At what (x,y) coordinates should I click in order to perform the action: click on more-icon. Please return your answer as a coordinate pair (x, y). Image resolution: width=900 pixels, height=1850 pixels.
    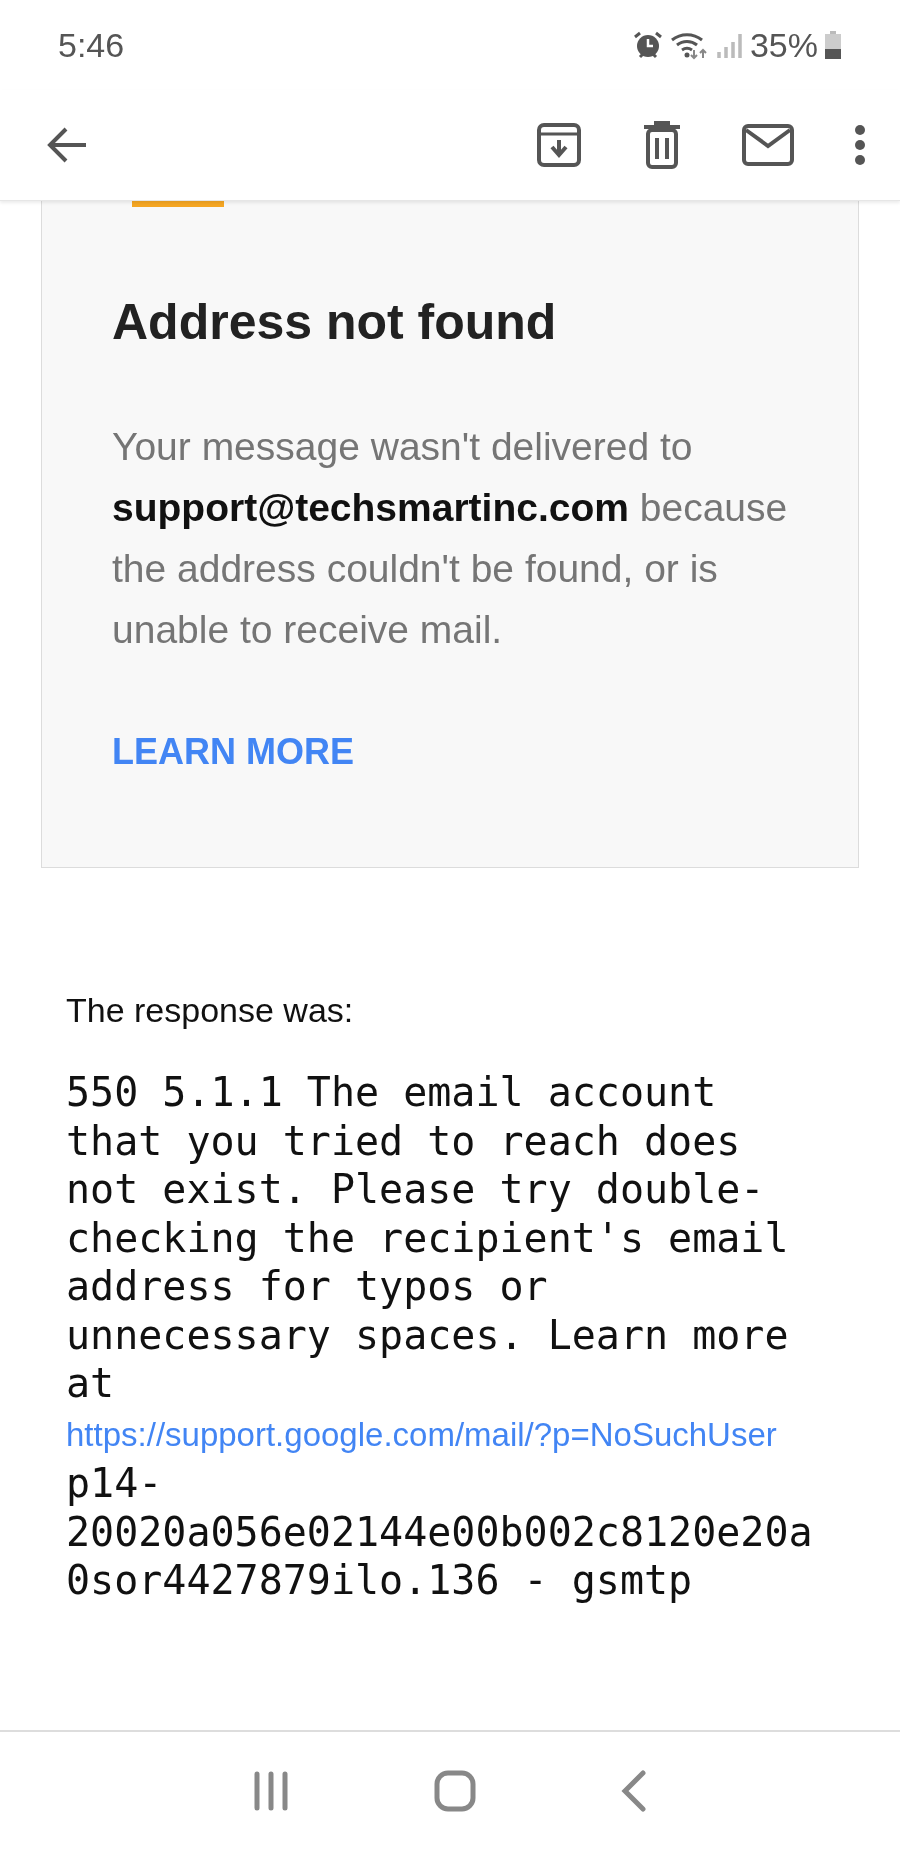
    Looking at the image, I should click on (860, 145).